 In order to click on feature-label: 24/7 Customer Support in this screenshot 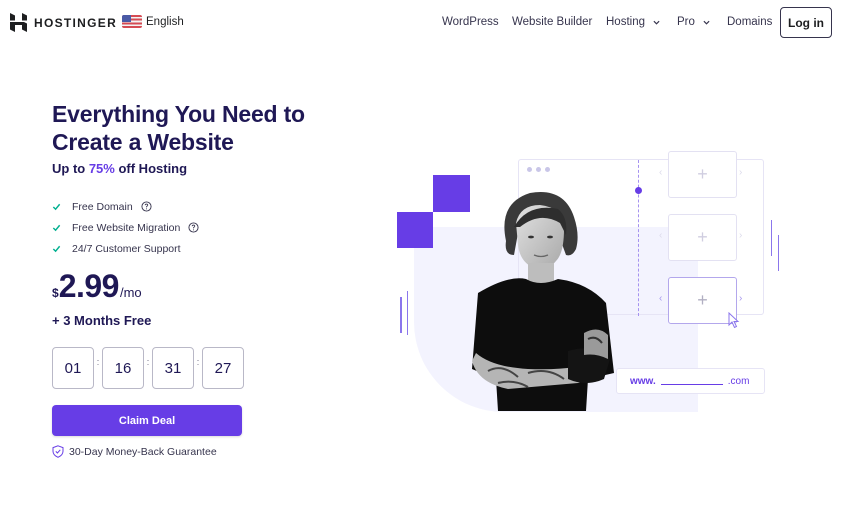, I will do `click(126, 248)`.